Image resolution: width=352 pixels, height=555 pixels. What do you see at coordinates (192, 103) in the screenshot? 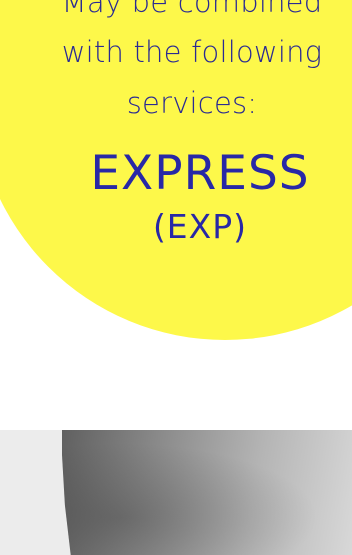
I see `intro-text-line-3: services:` at bounding box center [192, 103].